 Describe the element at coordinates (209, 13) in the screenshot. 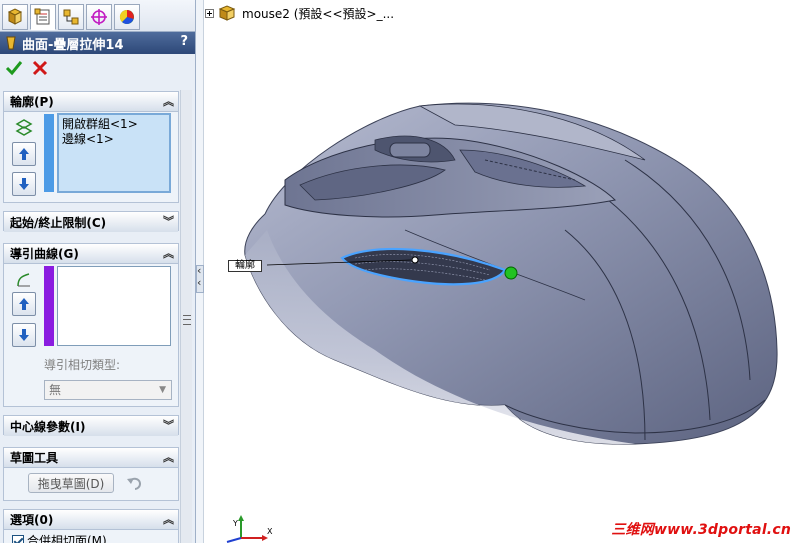

I see `expand-plus-icon` at that location.